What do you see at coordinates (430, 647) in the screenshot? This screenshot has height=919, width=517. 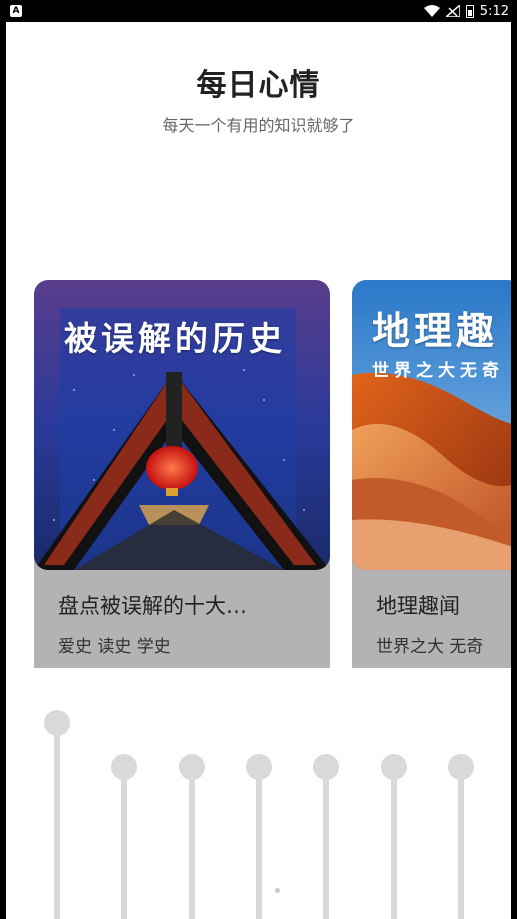 I see `card-tags: 世界之大 无奇` at bounding box center [430, 647].